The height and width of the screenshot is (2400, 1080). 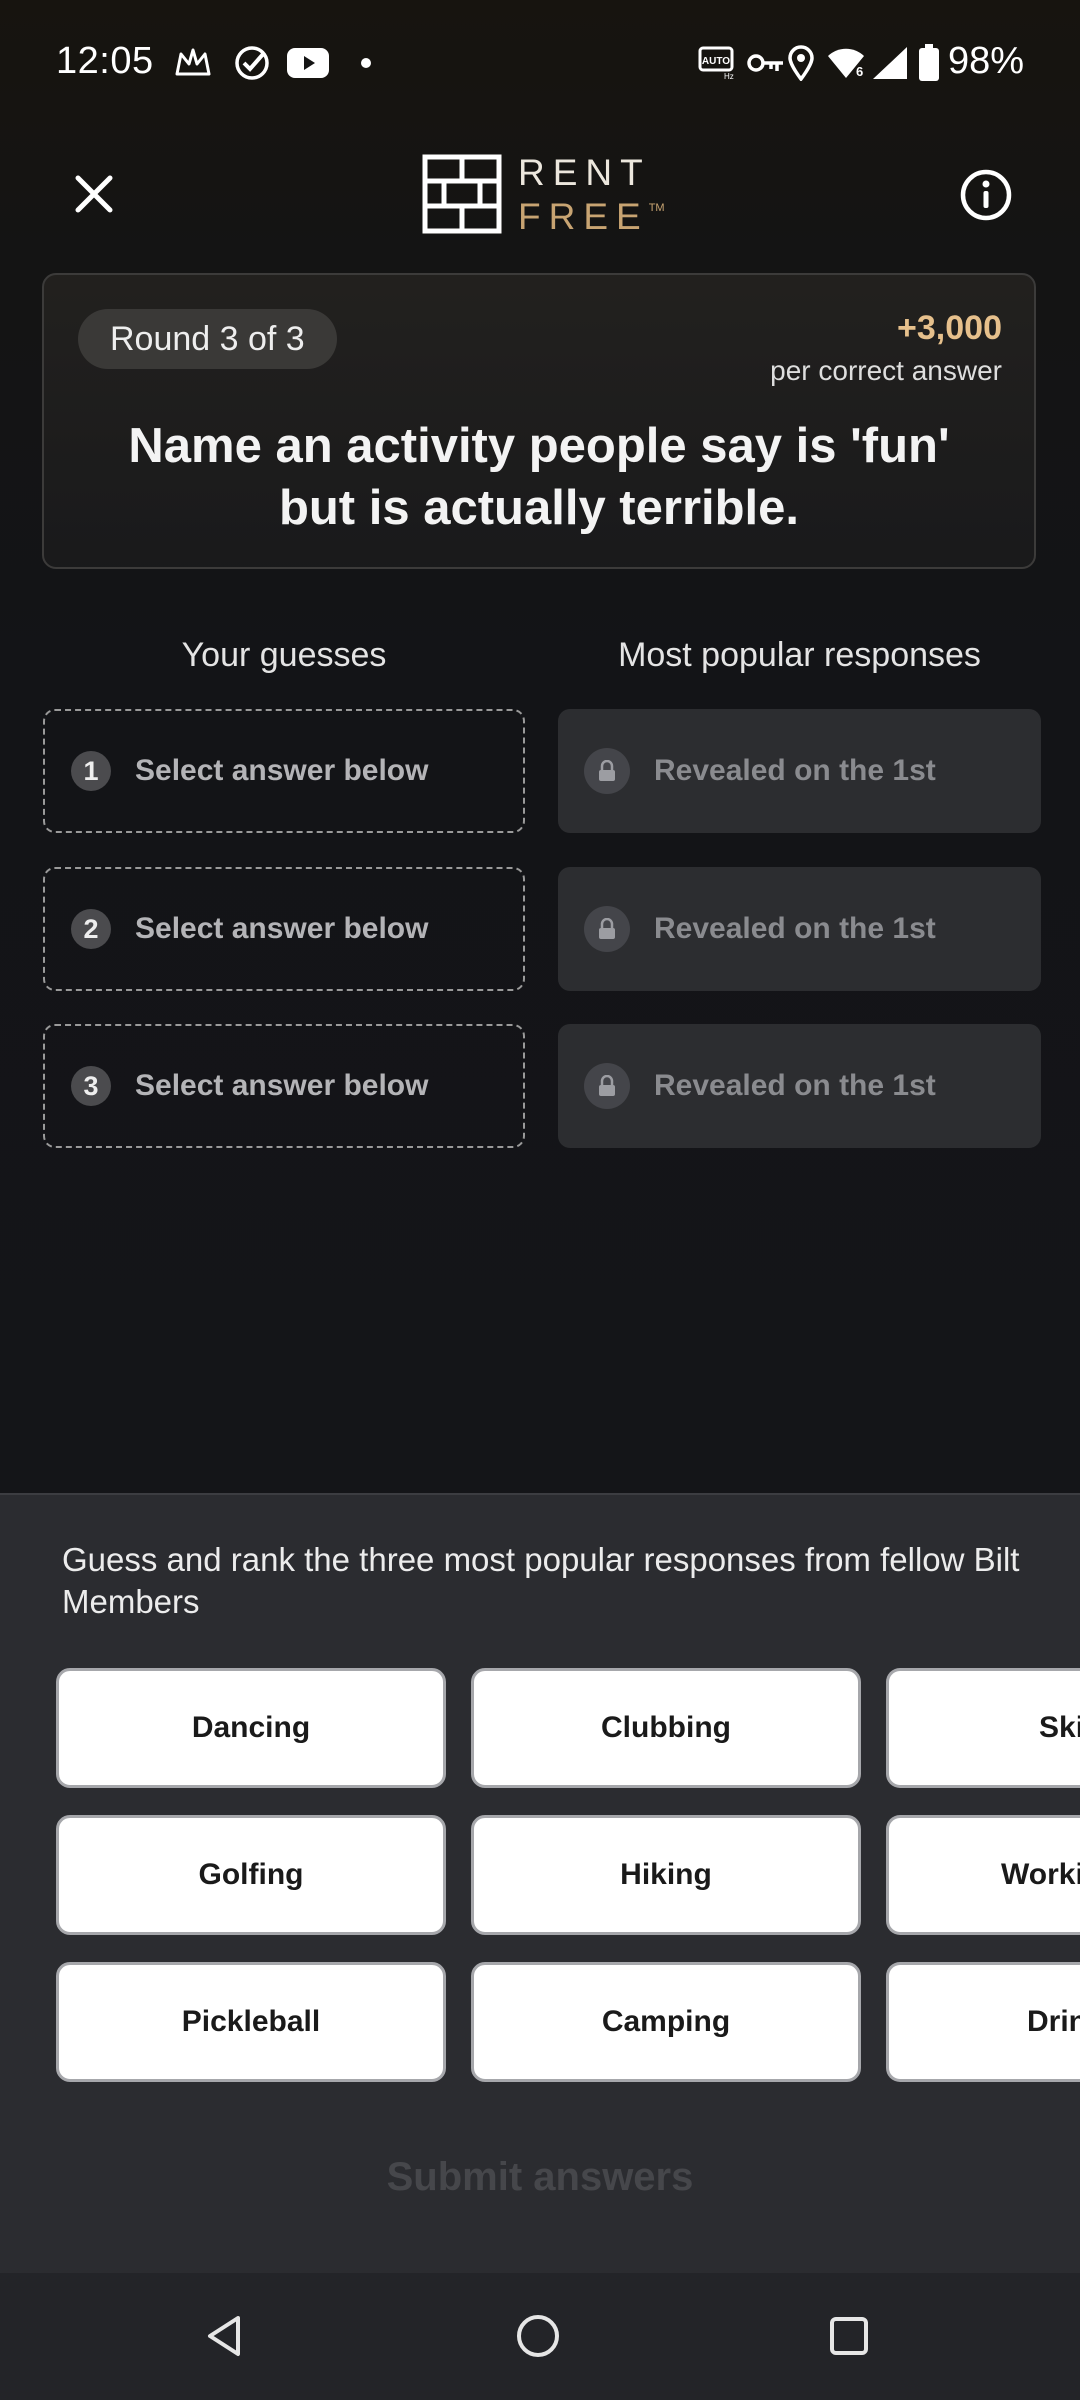 I want to click on logo-tm: TM, so click(x=656, y=208).